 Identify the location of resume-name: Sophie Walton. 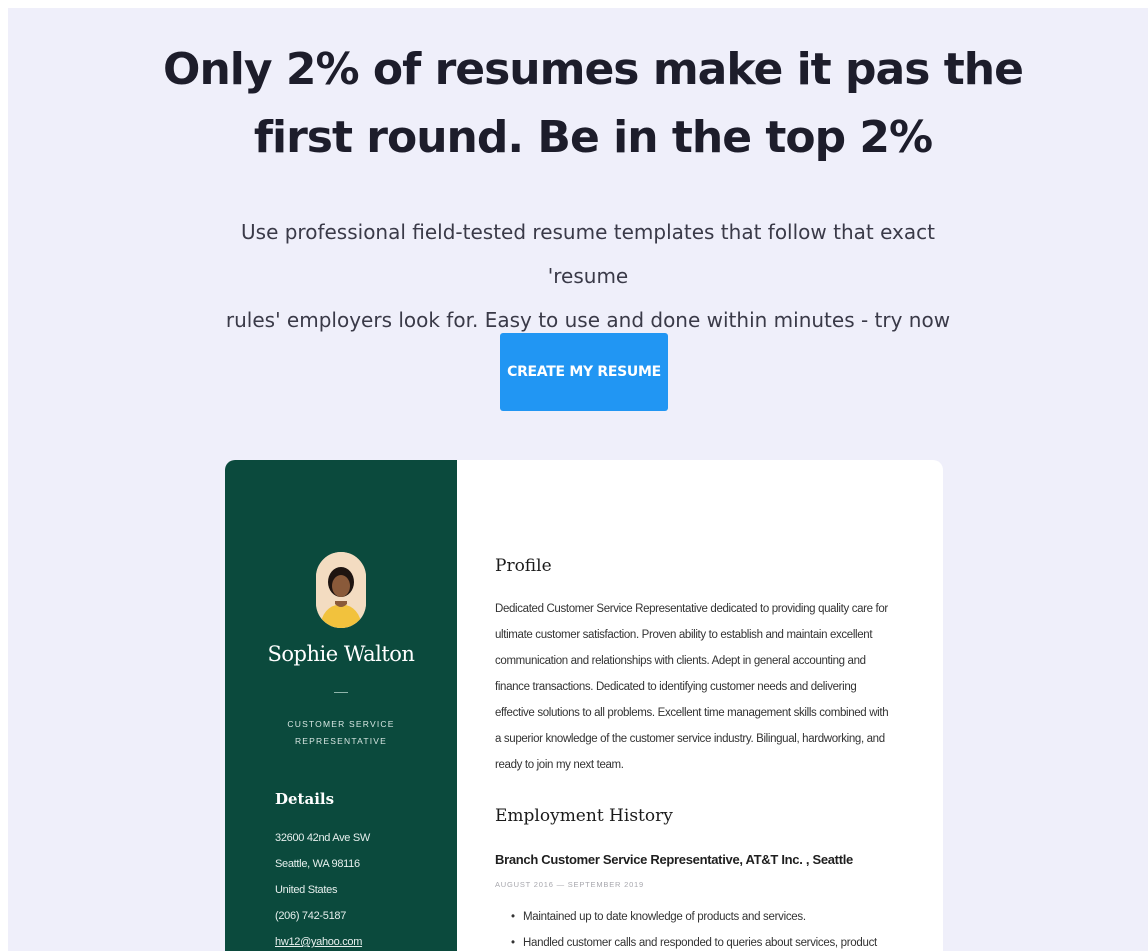
(341, 654).